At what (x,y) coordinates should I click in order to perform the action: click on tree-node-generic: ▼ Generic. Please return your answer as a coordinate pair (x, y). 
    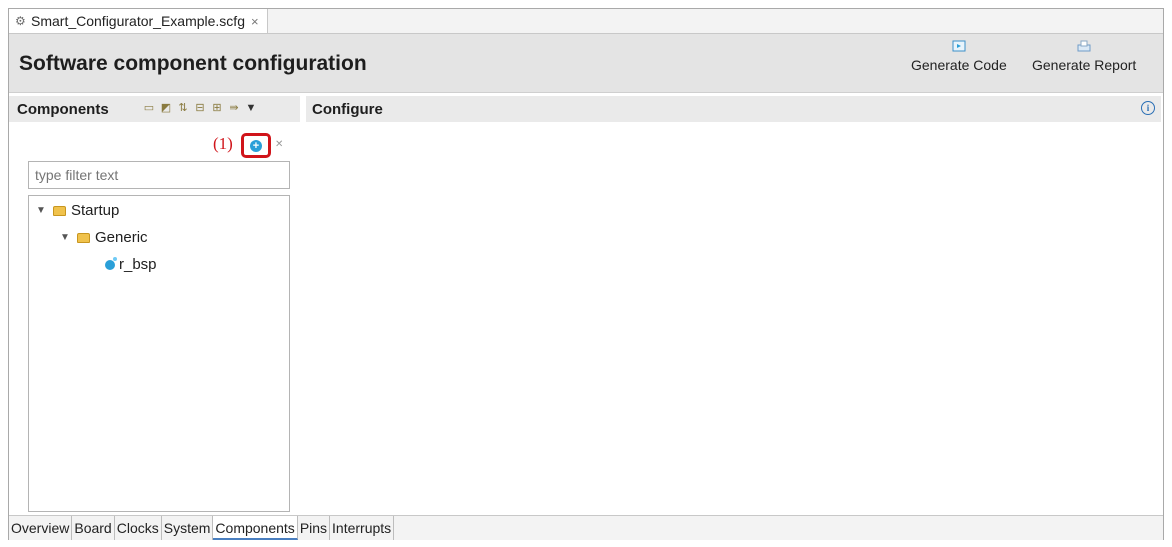
    Looking at the image, I should click on (103, 237).